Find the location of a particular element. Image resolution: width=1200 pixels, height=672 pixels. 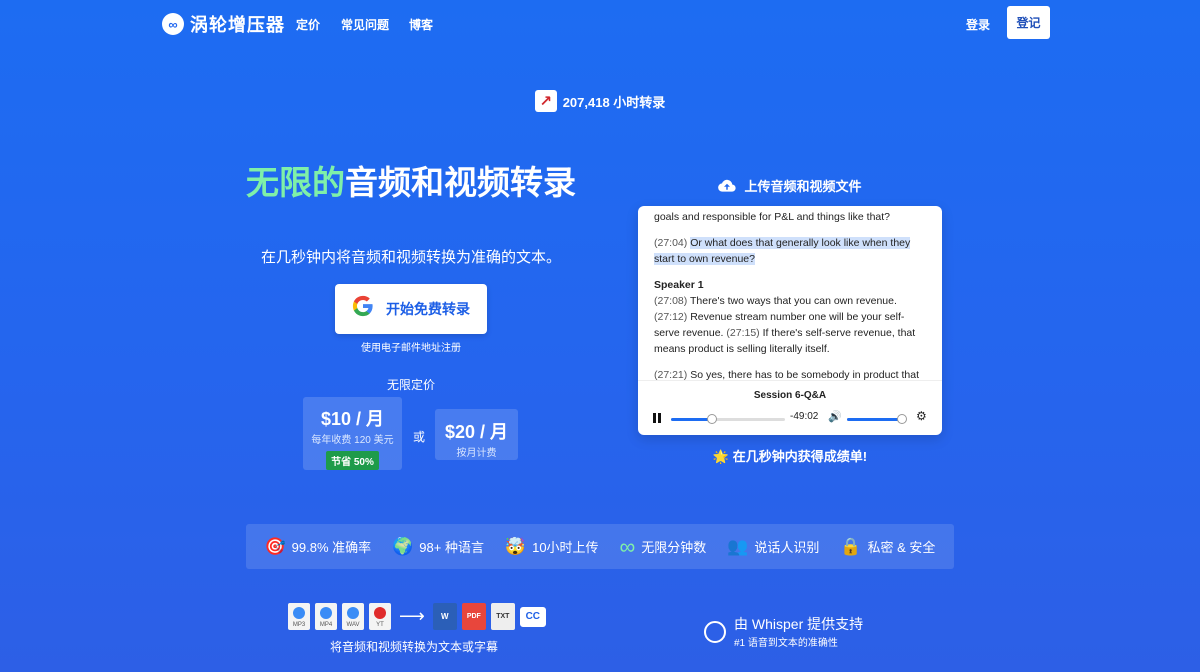

result-tagline: 🌟 在几秒钟内获得成绩单! is located at coordinates (790, 456).